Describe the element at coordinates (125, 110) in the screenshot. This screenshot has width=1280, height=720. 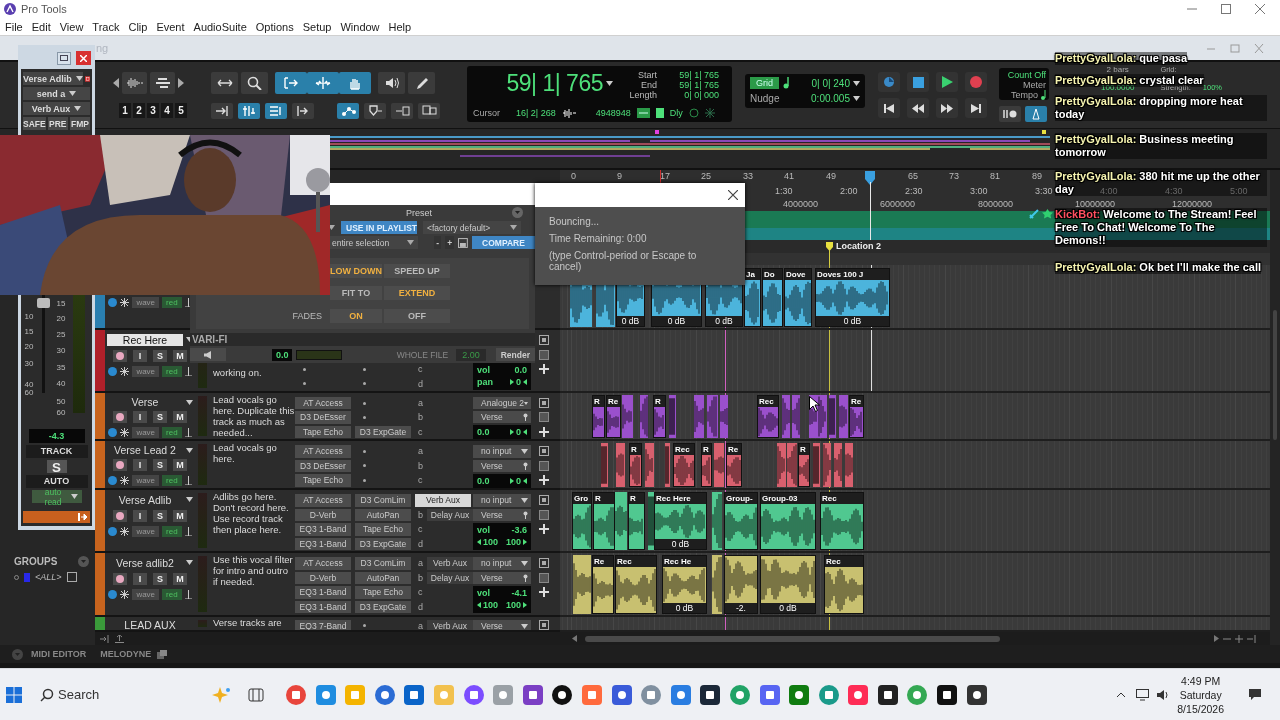
I see `zoom-preset-button: 1` at that location.